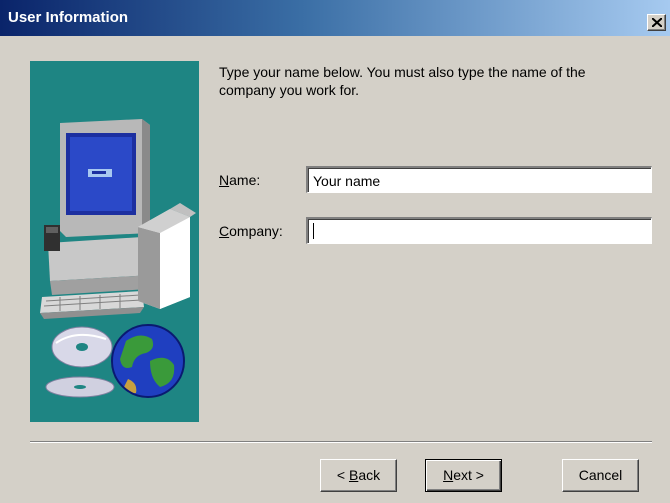 The image size is (670, 503). I want to click on close-button, so click(656, 22).